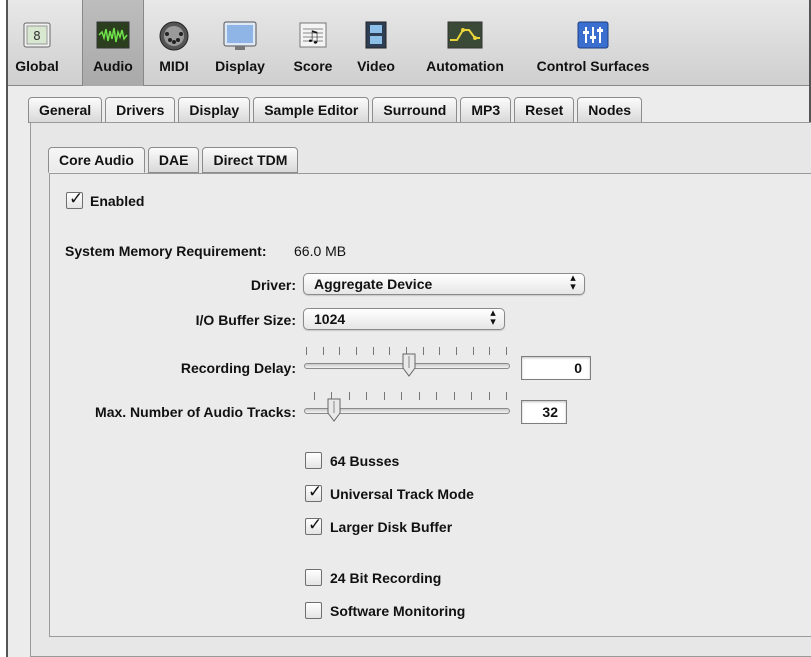 Image resolution: width=811 pixels, height=657 pixels. I want to click on option-larger-disk-buffer-label: Larger Disk Buffer, so click(391, 527).